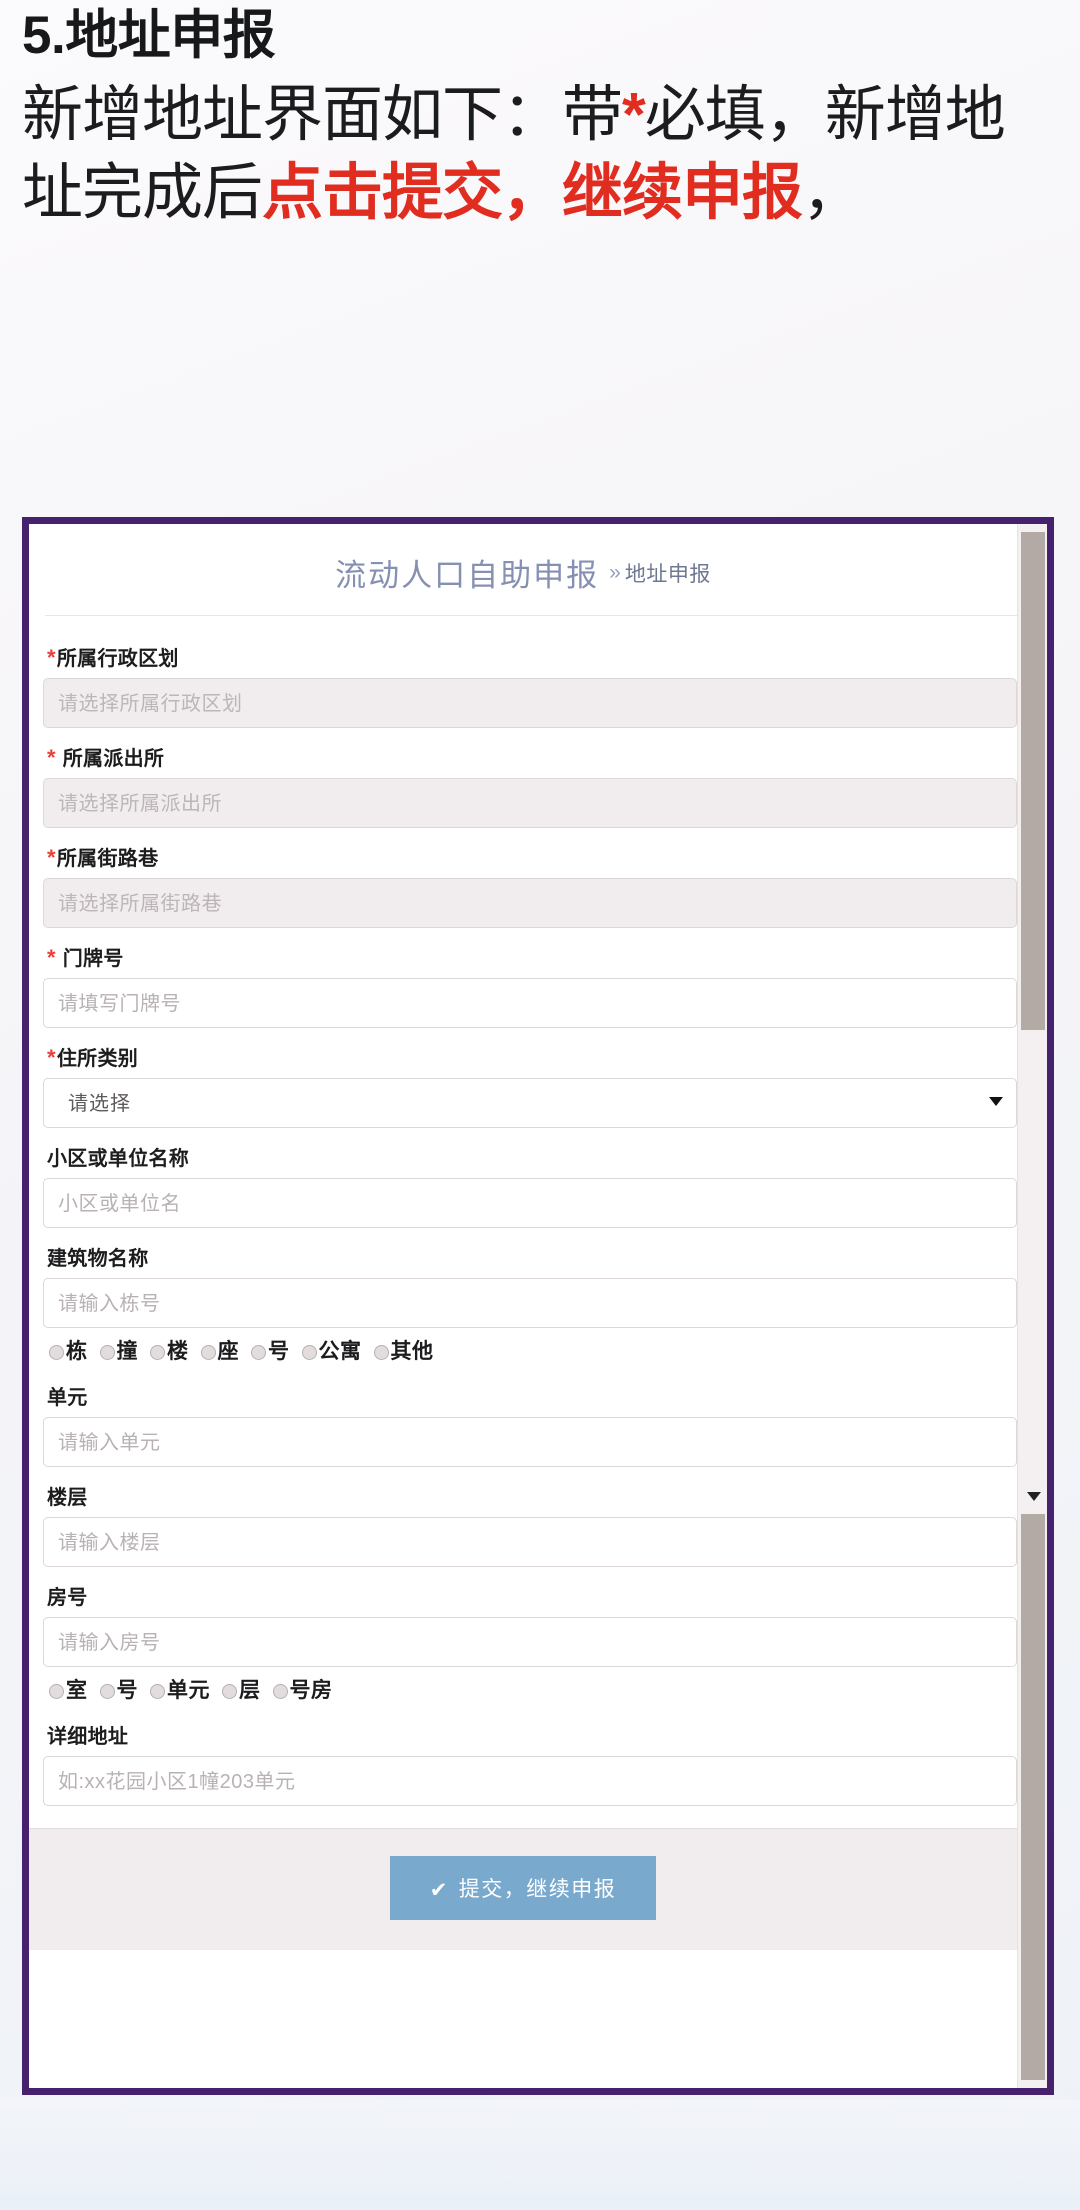 This screenshot has width=1080, height=2210. I want to click on form-footer: ✔ 提交，继续申报, so click(523, 1889).